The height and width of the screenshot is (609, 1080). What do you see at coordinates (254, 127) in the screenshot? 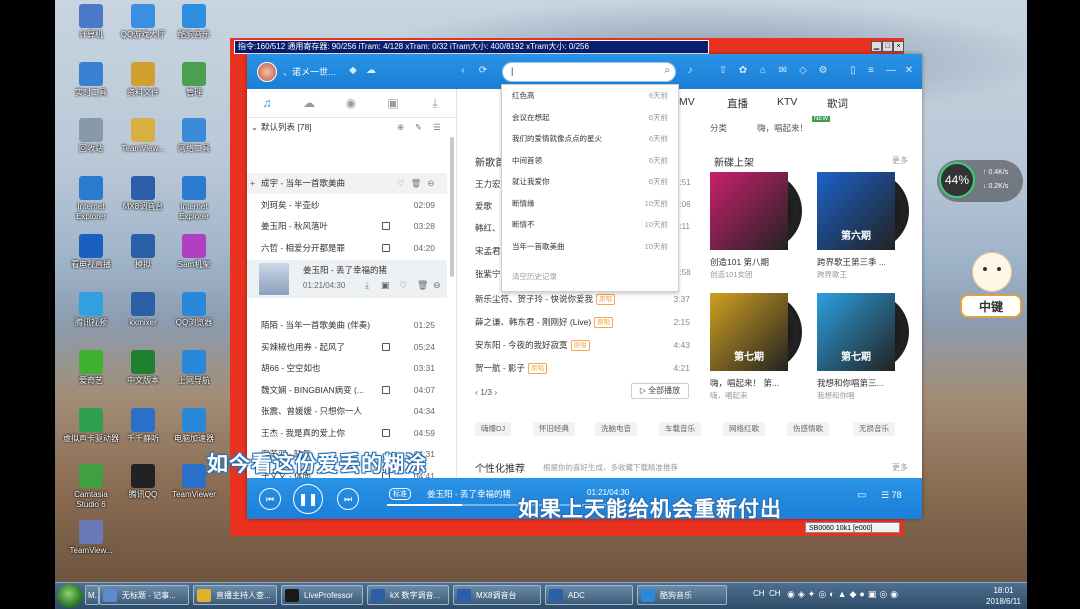
I see `collapse-icon: ⌄` at bounding box center [254, 127].